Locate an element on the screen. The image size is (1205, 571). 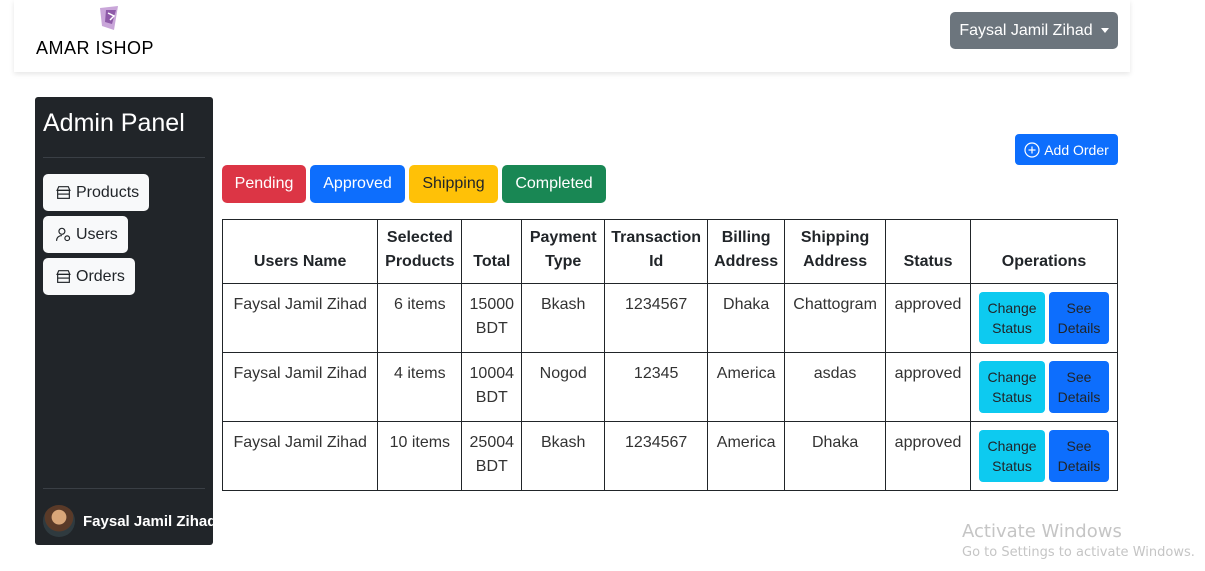
sidebar-item-orders: Orders is located at coordinates (89, 276).